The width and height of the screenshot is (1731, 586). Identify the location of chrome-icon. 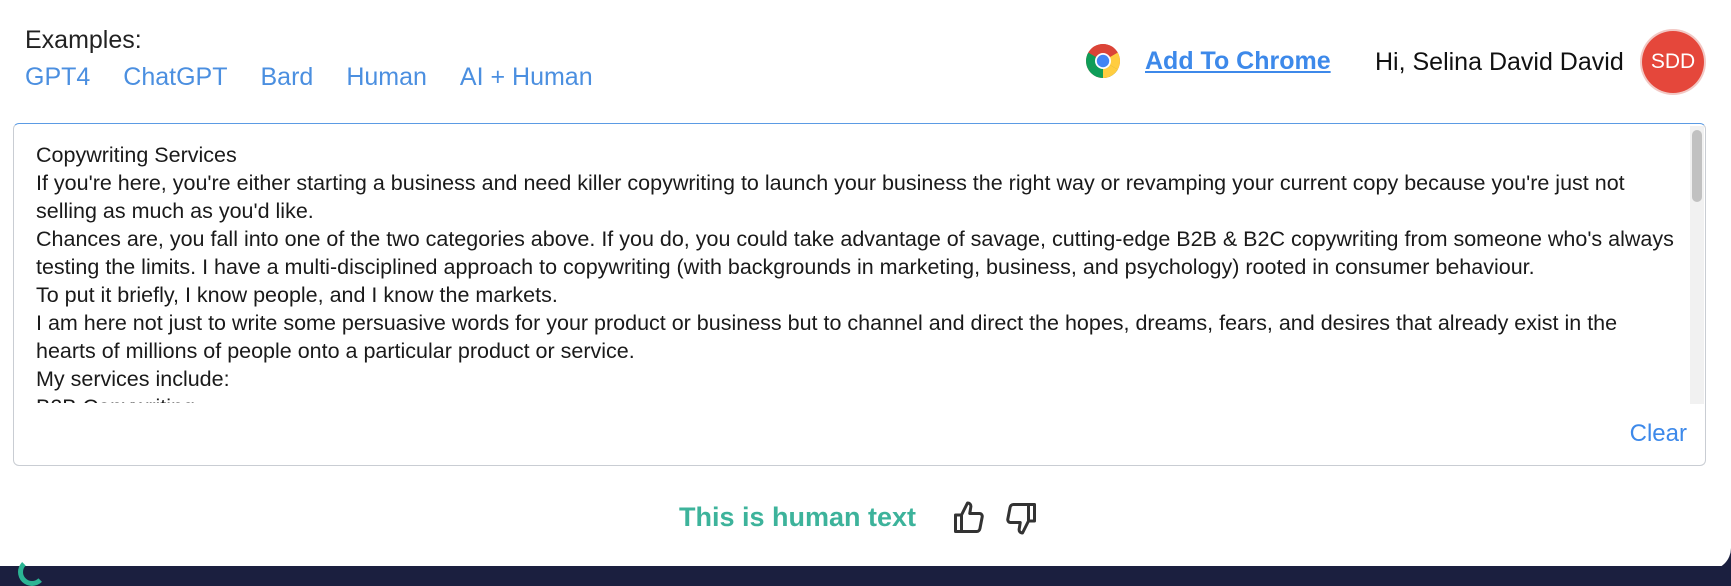
(1103, 61).